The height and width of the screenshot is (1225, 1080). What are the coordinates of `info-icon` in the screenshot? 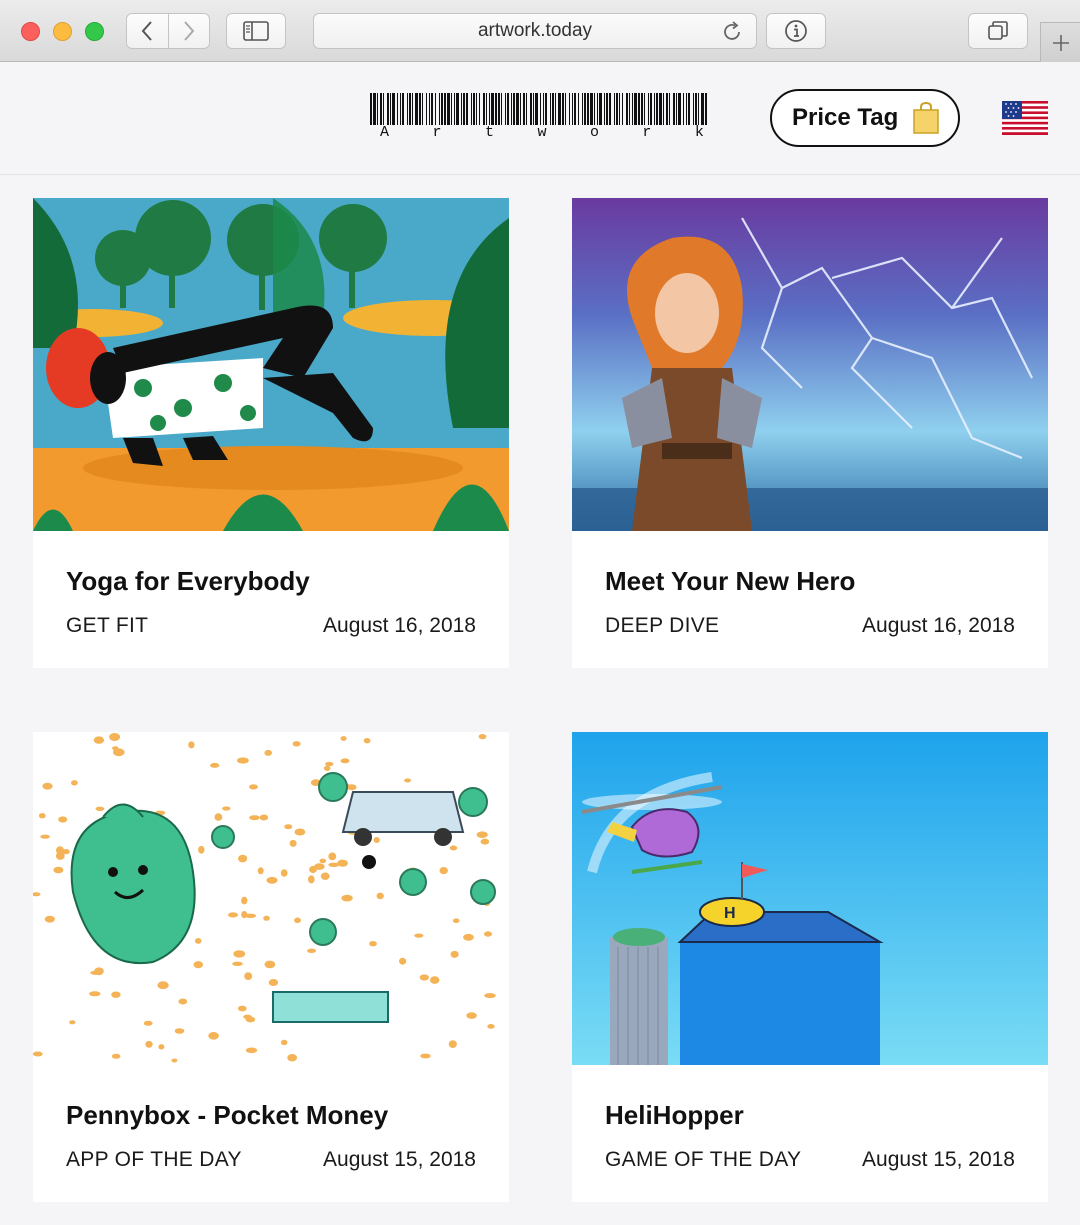 It's located at (796, 31).